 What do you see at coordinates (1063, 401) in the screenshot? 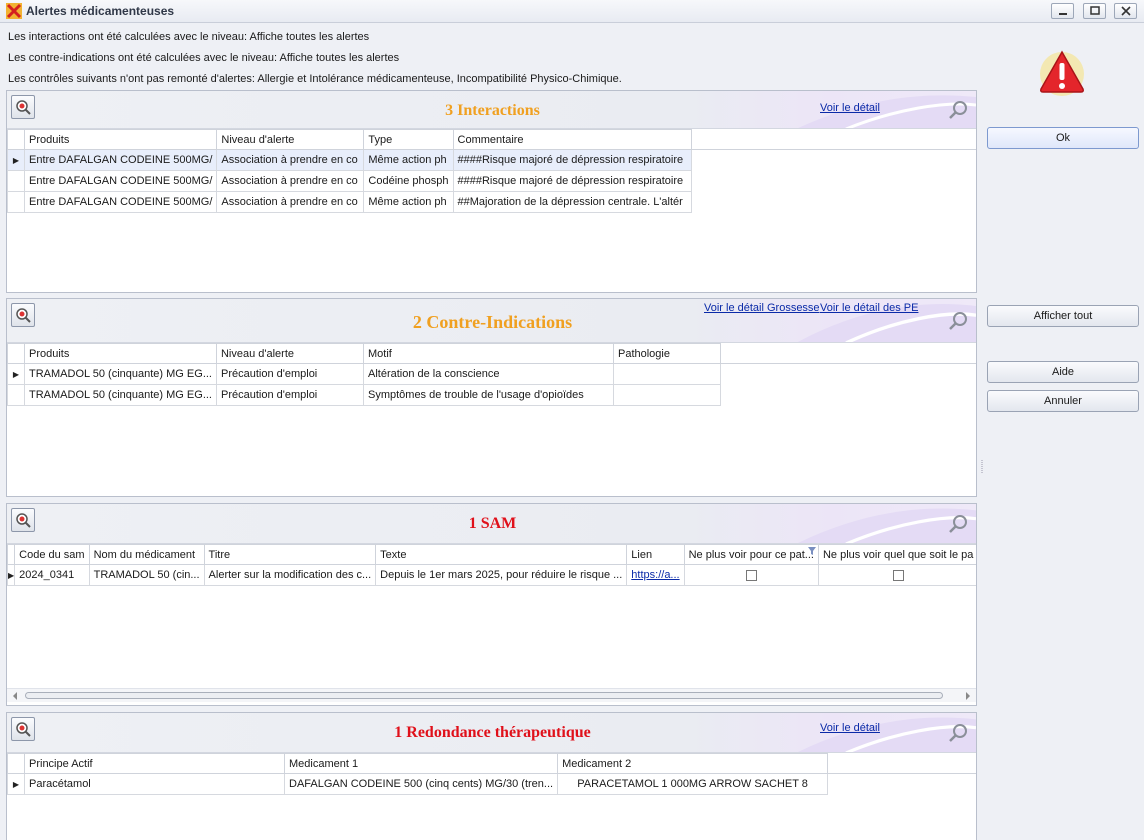
I see `annuler-button: Annuler` at bounding box center [1063, 401].